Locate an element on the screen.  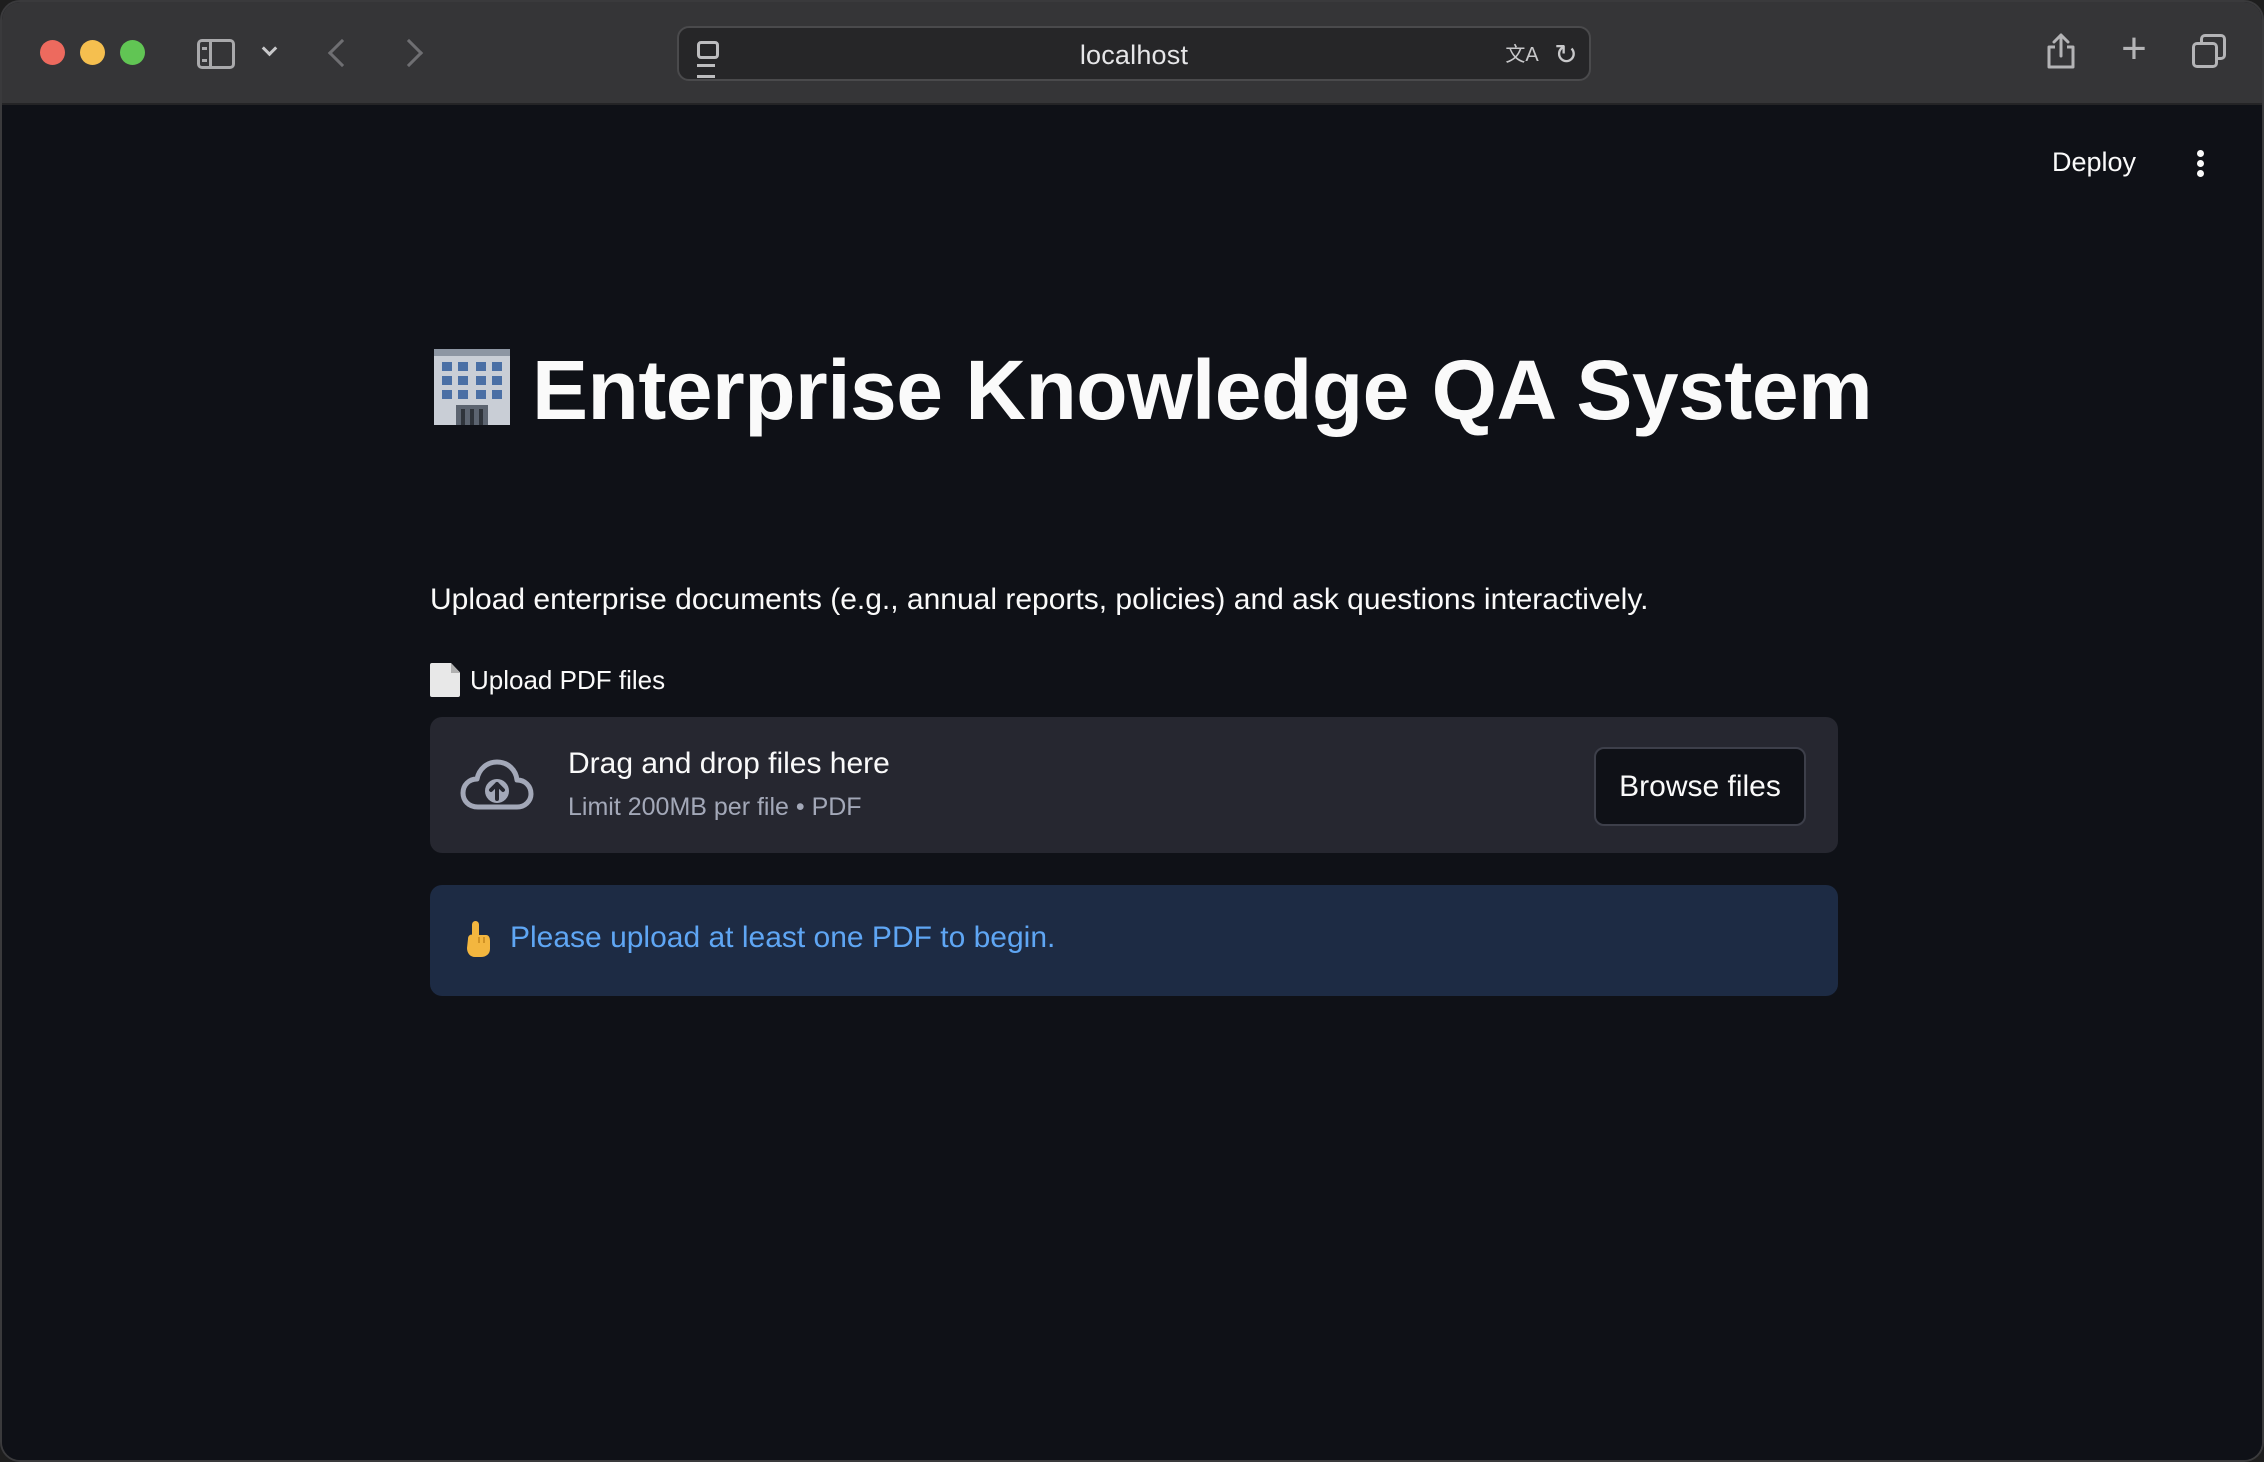
sidebar-toggle-icon is located at coordinates (216, 54).